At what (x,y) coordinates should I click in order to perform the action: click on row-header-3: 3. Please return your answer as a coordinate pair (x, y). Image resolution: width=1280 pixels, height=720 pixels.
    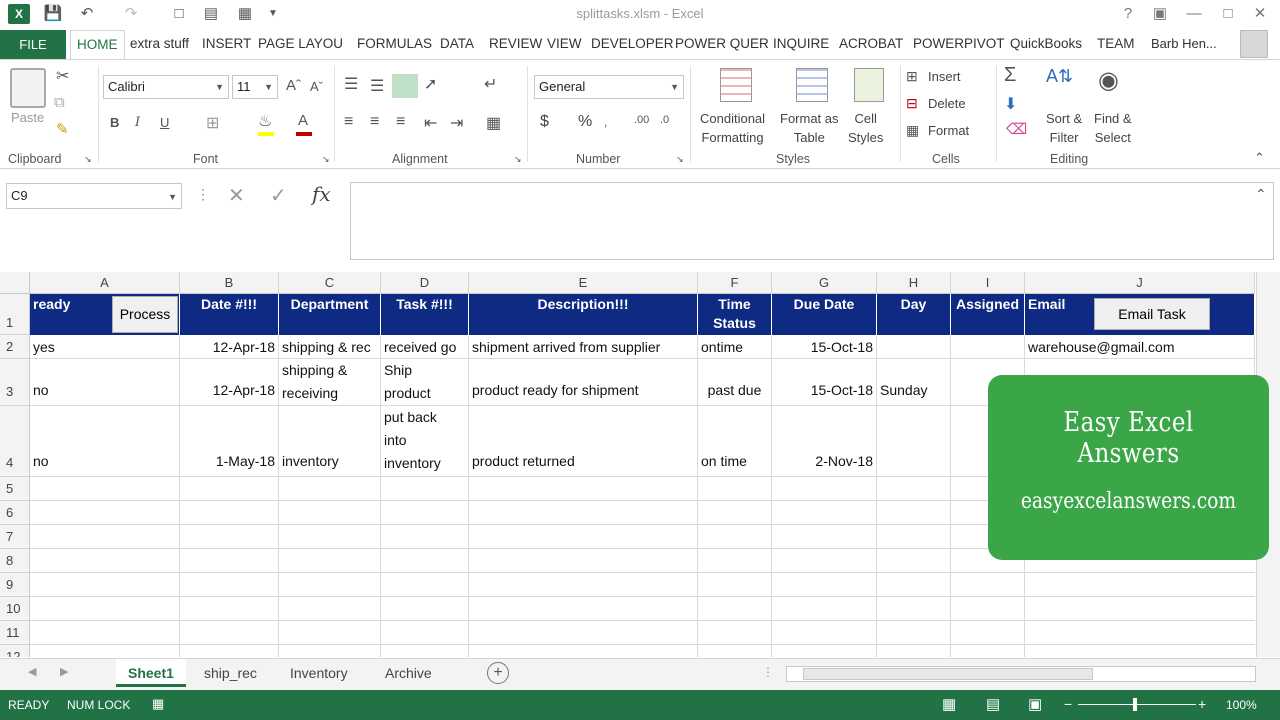
    Looking at the image, I should click on (15, 382).